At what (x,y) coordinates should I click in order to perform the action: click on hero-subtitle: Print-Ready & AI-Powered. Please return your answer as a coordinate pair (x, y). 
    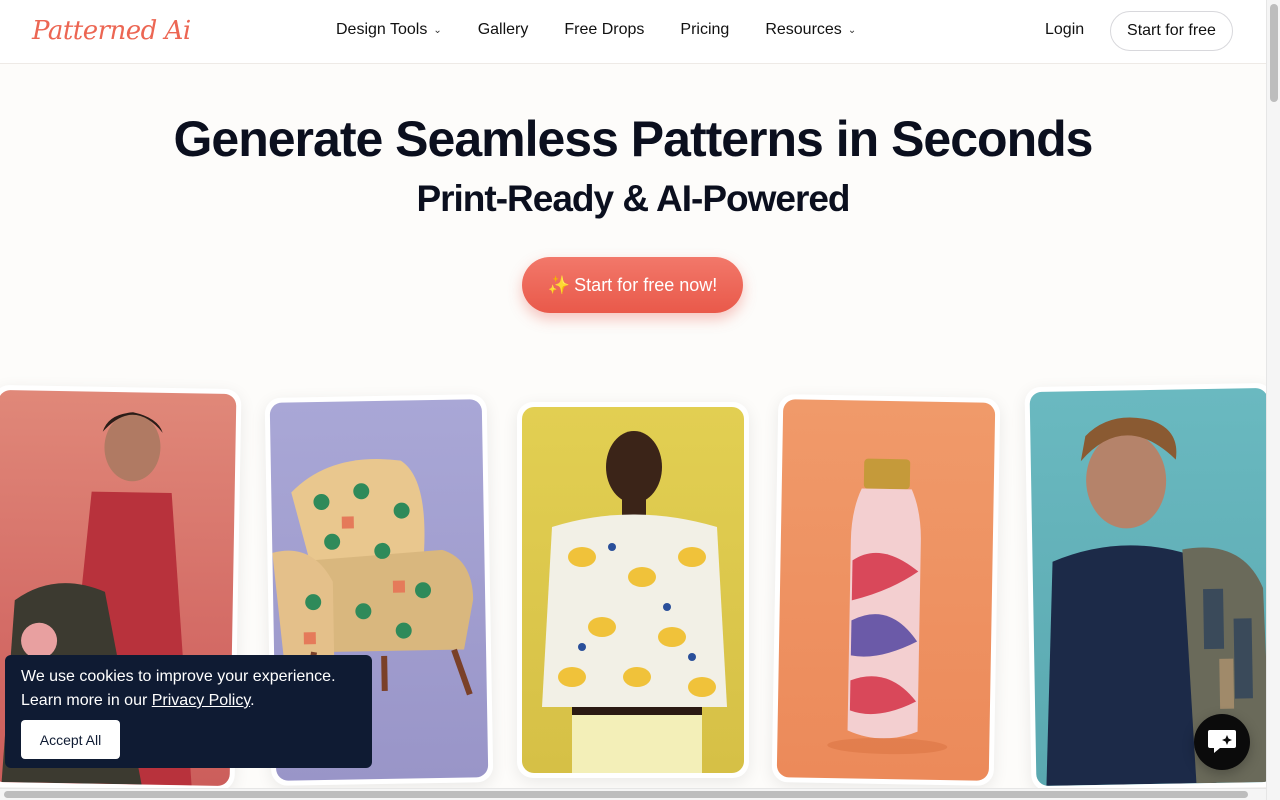
    Looking at the image, I should click on (633, 198).